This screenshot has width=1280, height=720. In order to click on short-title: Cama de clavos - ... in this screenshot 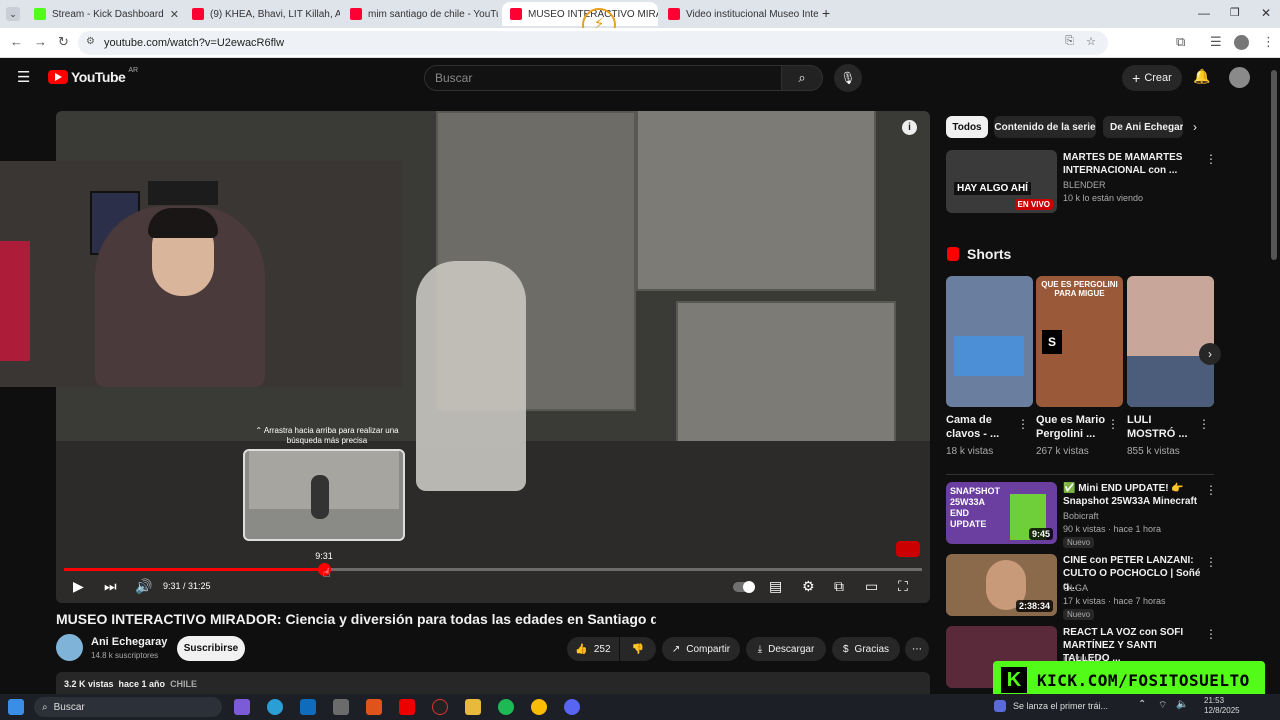, I will do `click(981, 427)`.